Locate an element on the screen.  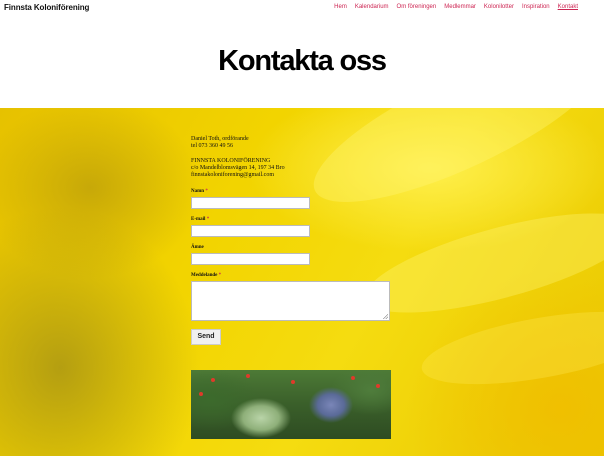
nav-item-medlemmar: Medlemmar is located at coordinates (460, 7).